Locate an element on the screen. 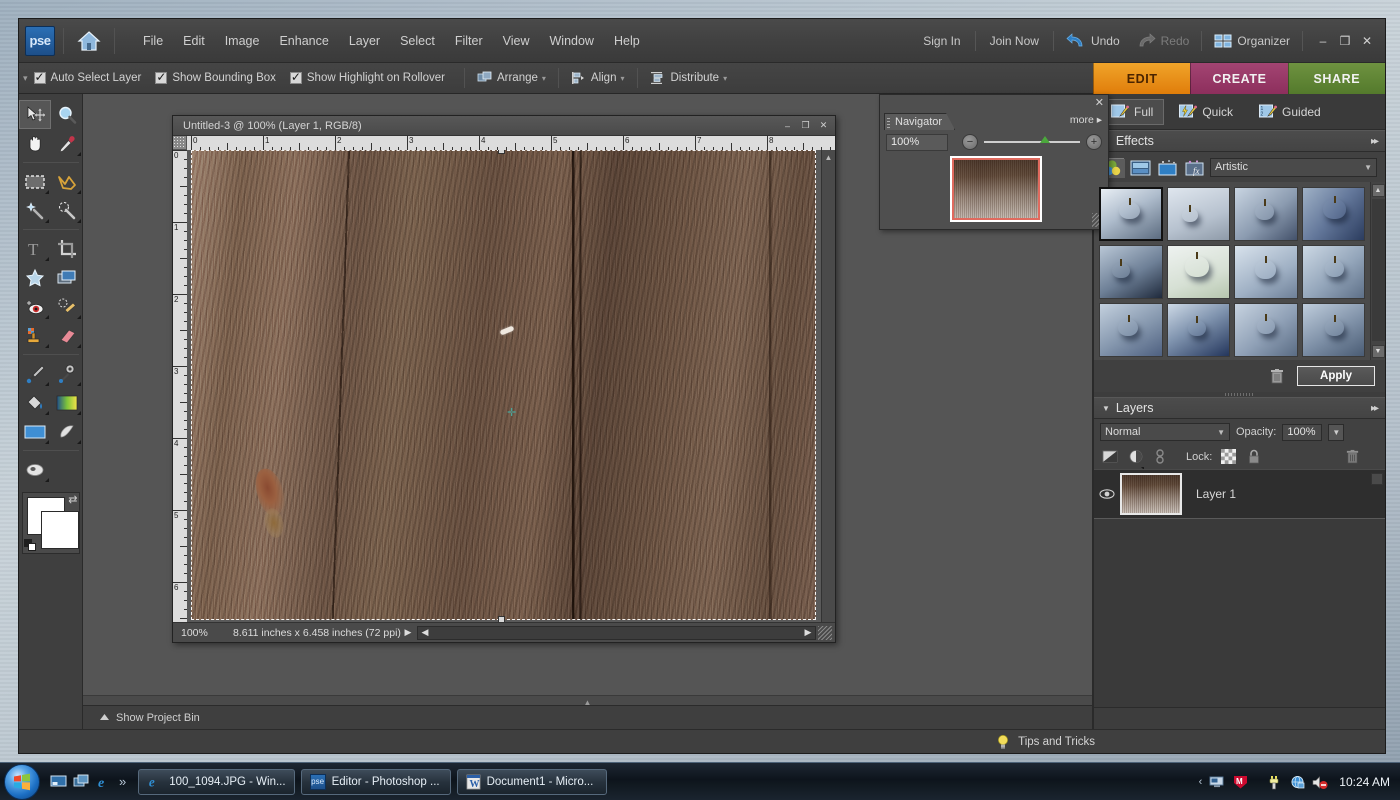 The width and height of the screenshot is (1400, 800). resize-grip-icon is located at coordinates (825, 632).